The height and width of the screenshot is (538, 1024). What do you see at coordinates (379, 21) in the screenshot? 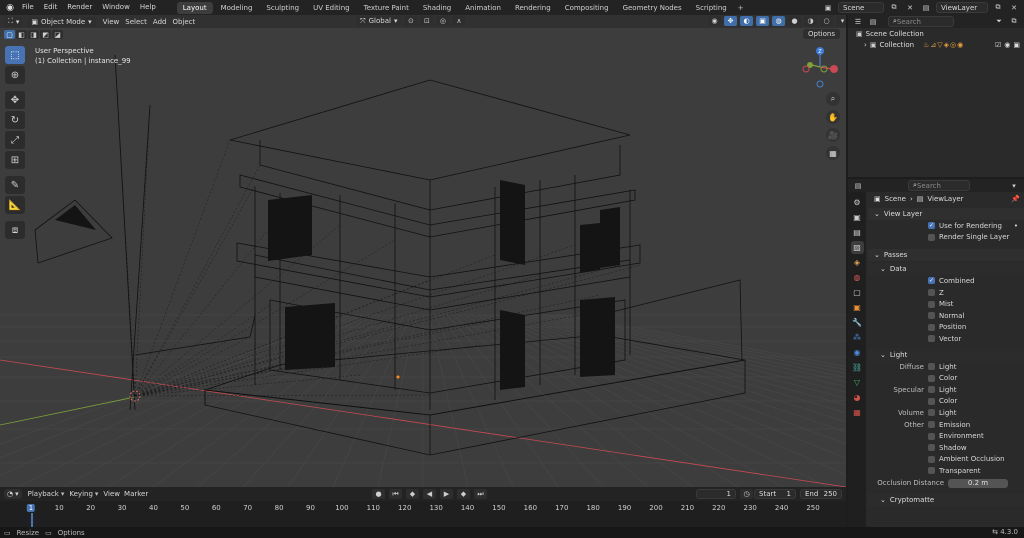
I see `orientation-selector: ⤧ Global ▾` at bounding box center [379, 21].